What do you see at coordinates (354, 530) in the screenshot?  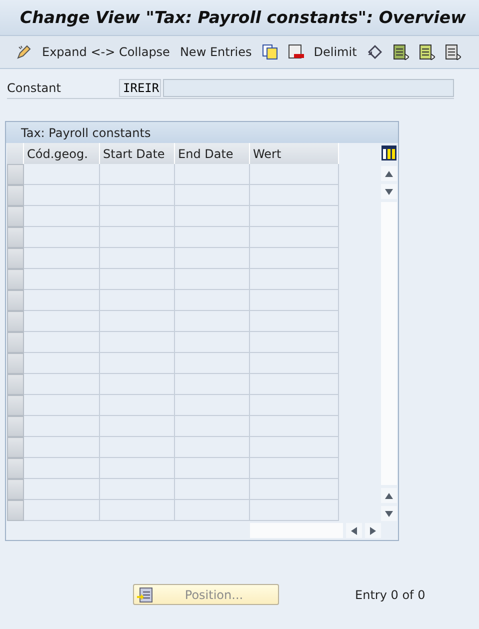 I see `scroll-left-button` at bounding box center [354, 530].